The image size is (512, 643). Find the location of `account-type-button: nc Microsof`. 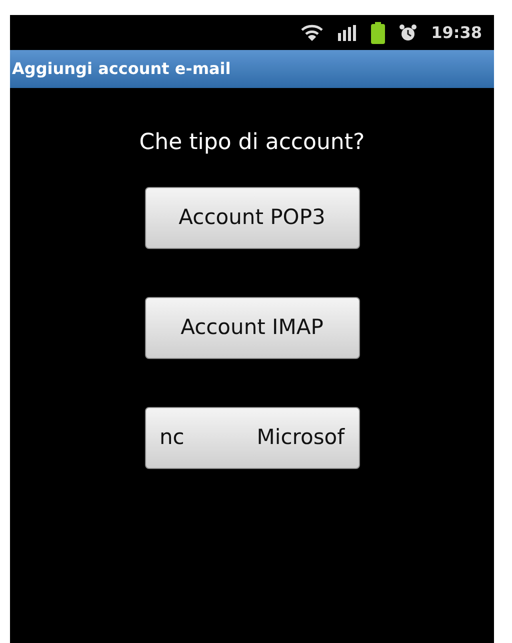

account-type-button: nc Microsof is located at coordinates (252, 438).